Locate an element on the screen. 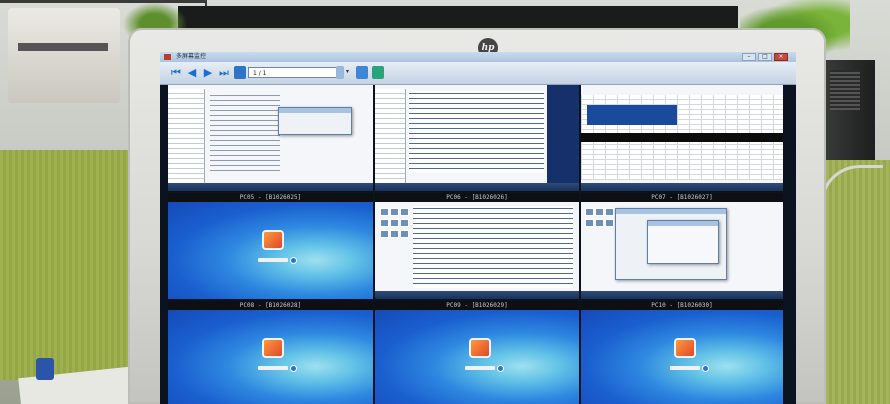 This screenshot has width=890, height=404. pc-tower is located at coordinates (847, 110).